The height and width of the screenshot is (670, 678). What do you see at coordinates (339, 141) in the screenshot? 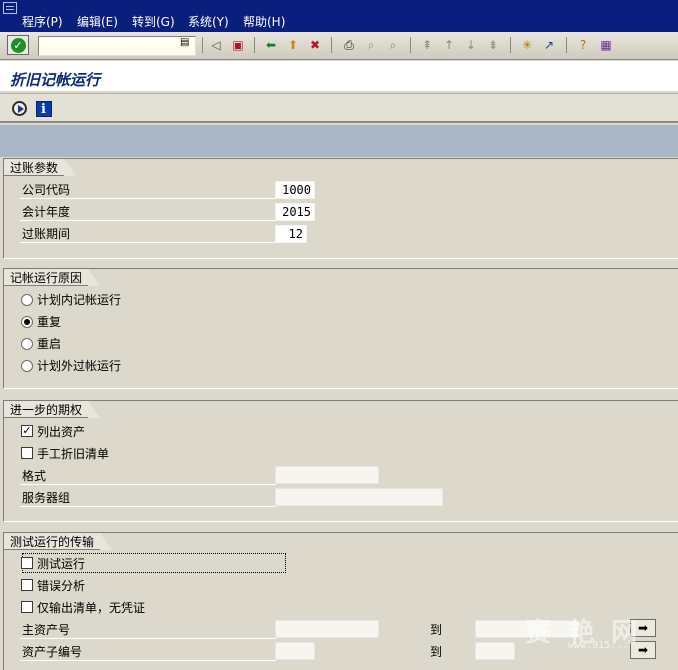
I see `screen-header-band` at bounding box center [339, 141].